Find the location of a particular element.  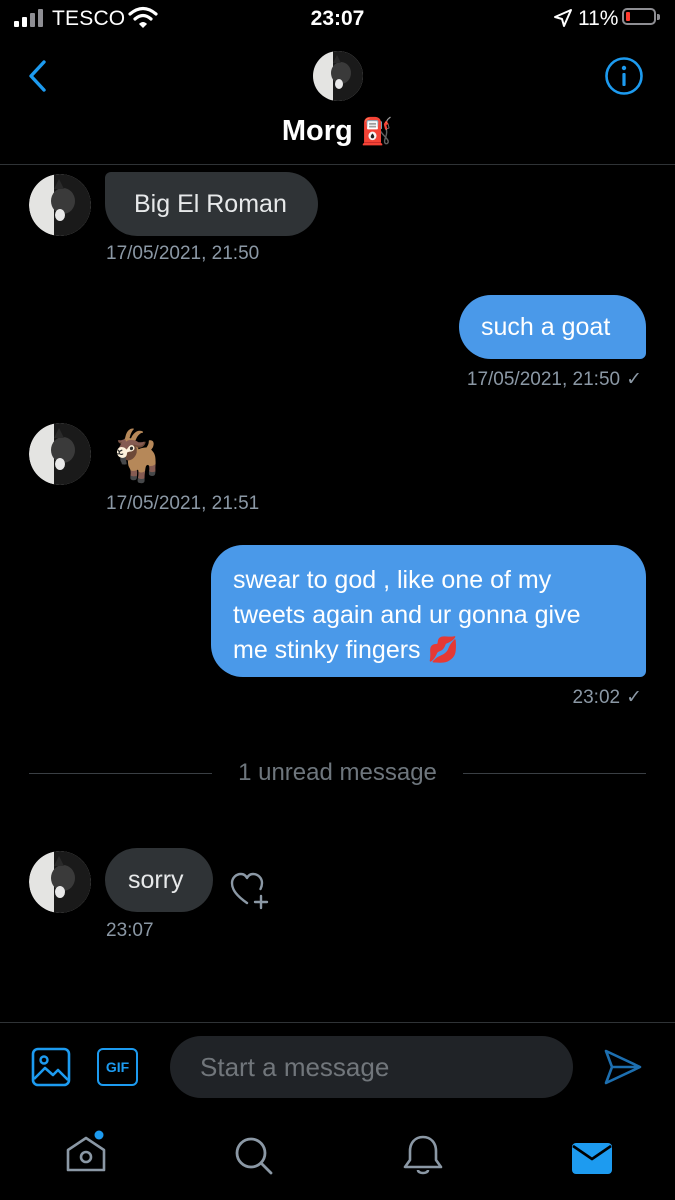

tab-search is located at coordinates (254, 1156).